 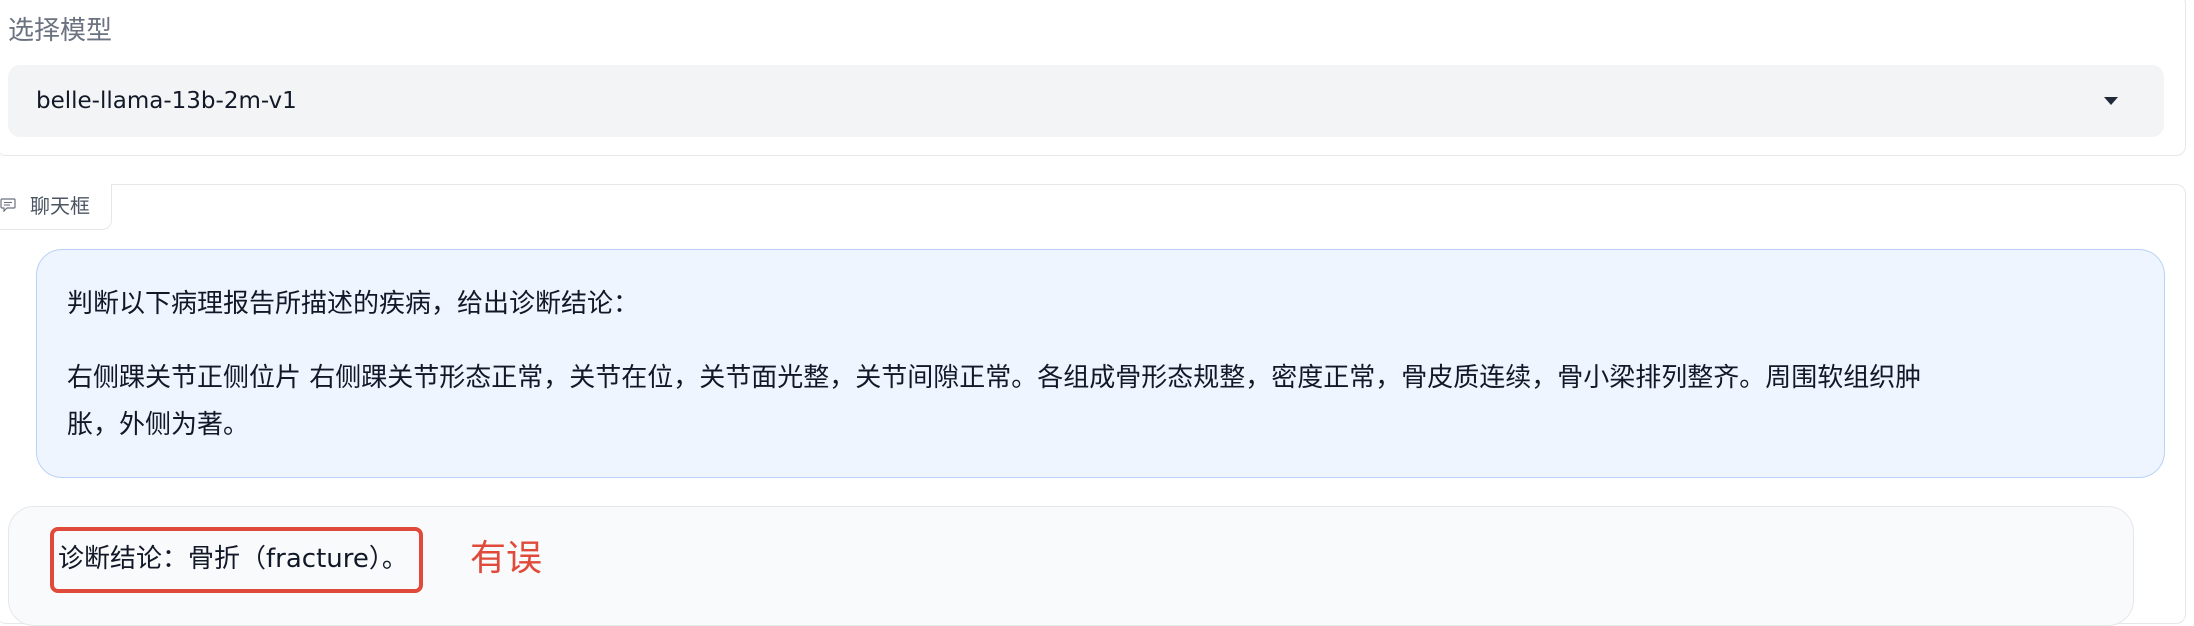 I want to click on error-highlight-box, so click(x=236, y=560).